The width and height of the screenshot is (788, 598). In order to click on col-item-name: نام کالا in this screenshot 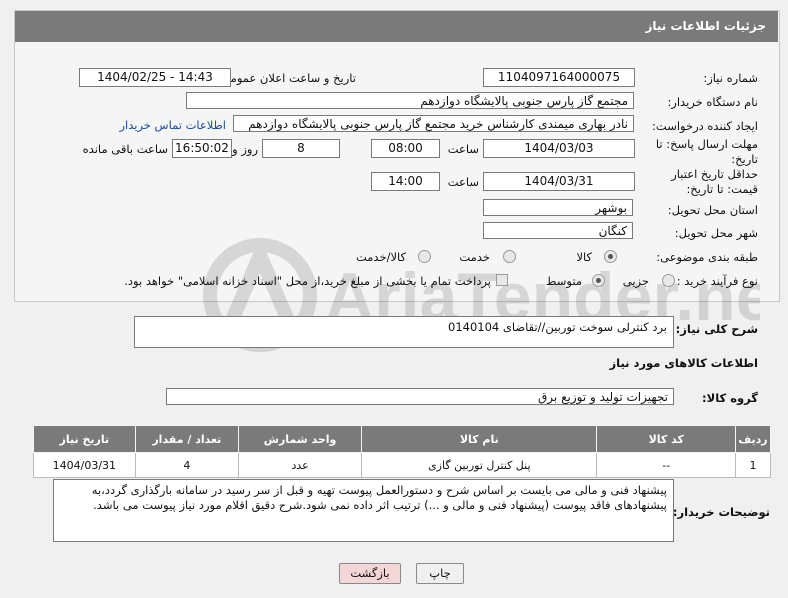, I will do `click(479, 439)`.